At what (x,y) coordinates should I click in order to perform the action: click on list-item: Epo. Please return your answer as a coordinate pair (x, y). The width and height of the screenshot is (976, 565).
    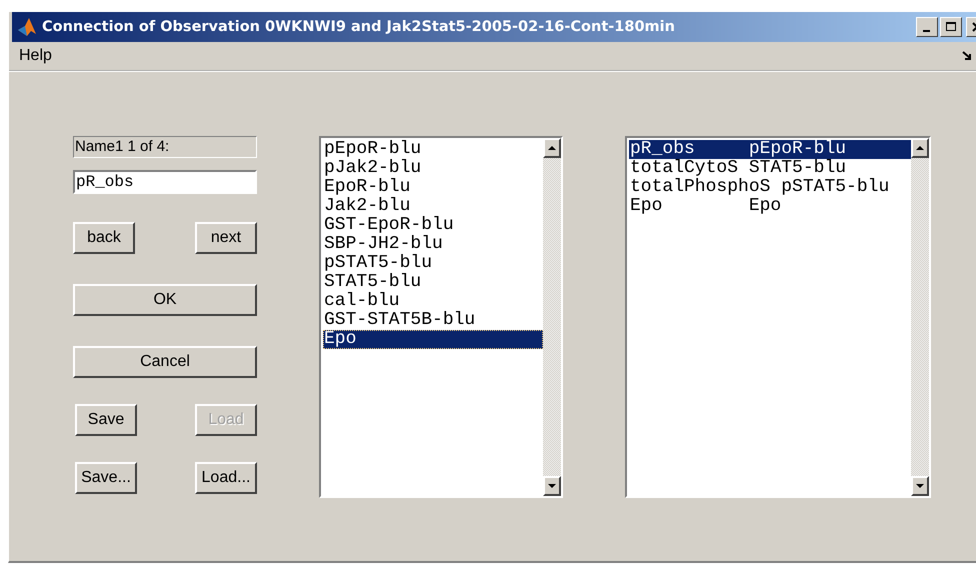
    Looking at the image, I should click on (433, 339).